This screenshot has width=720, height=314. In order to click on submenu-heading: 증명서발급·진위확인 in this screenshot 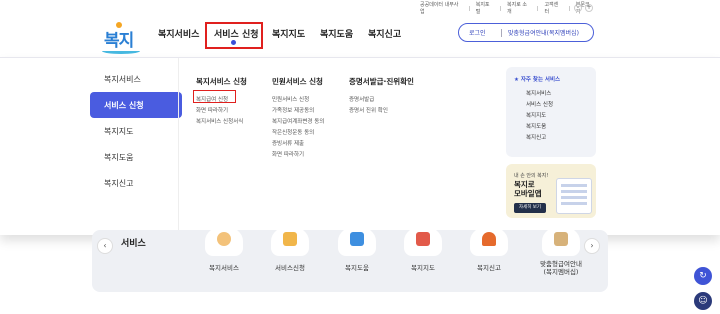, I will do `click(381, 81)`.